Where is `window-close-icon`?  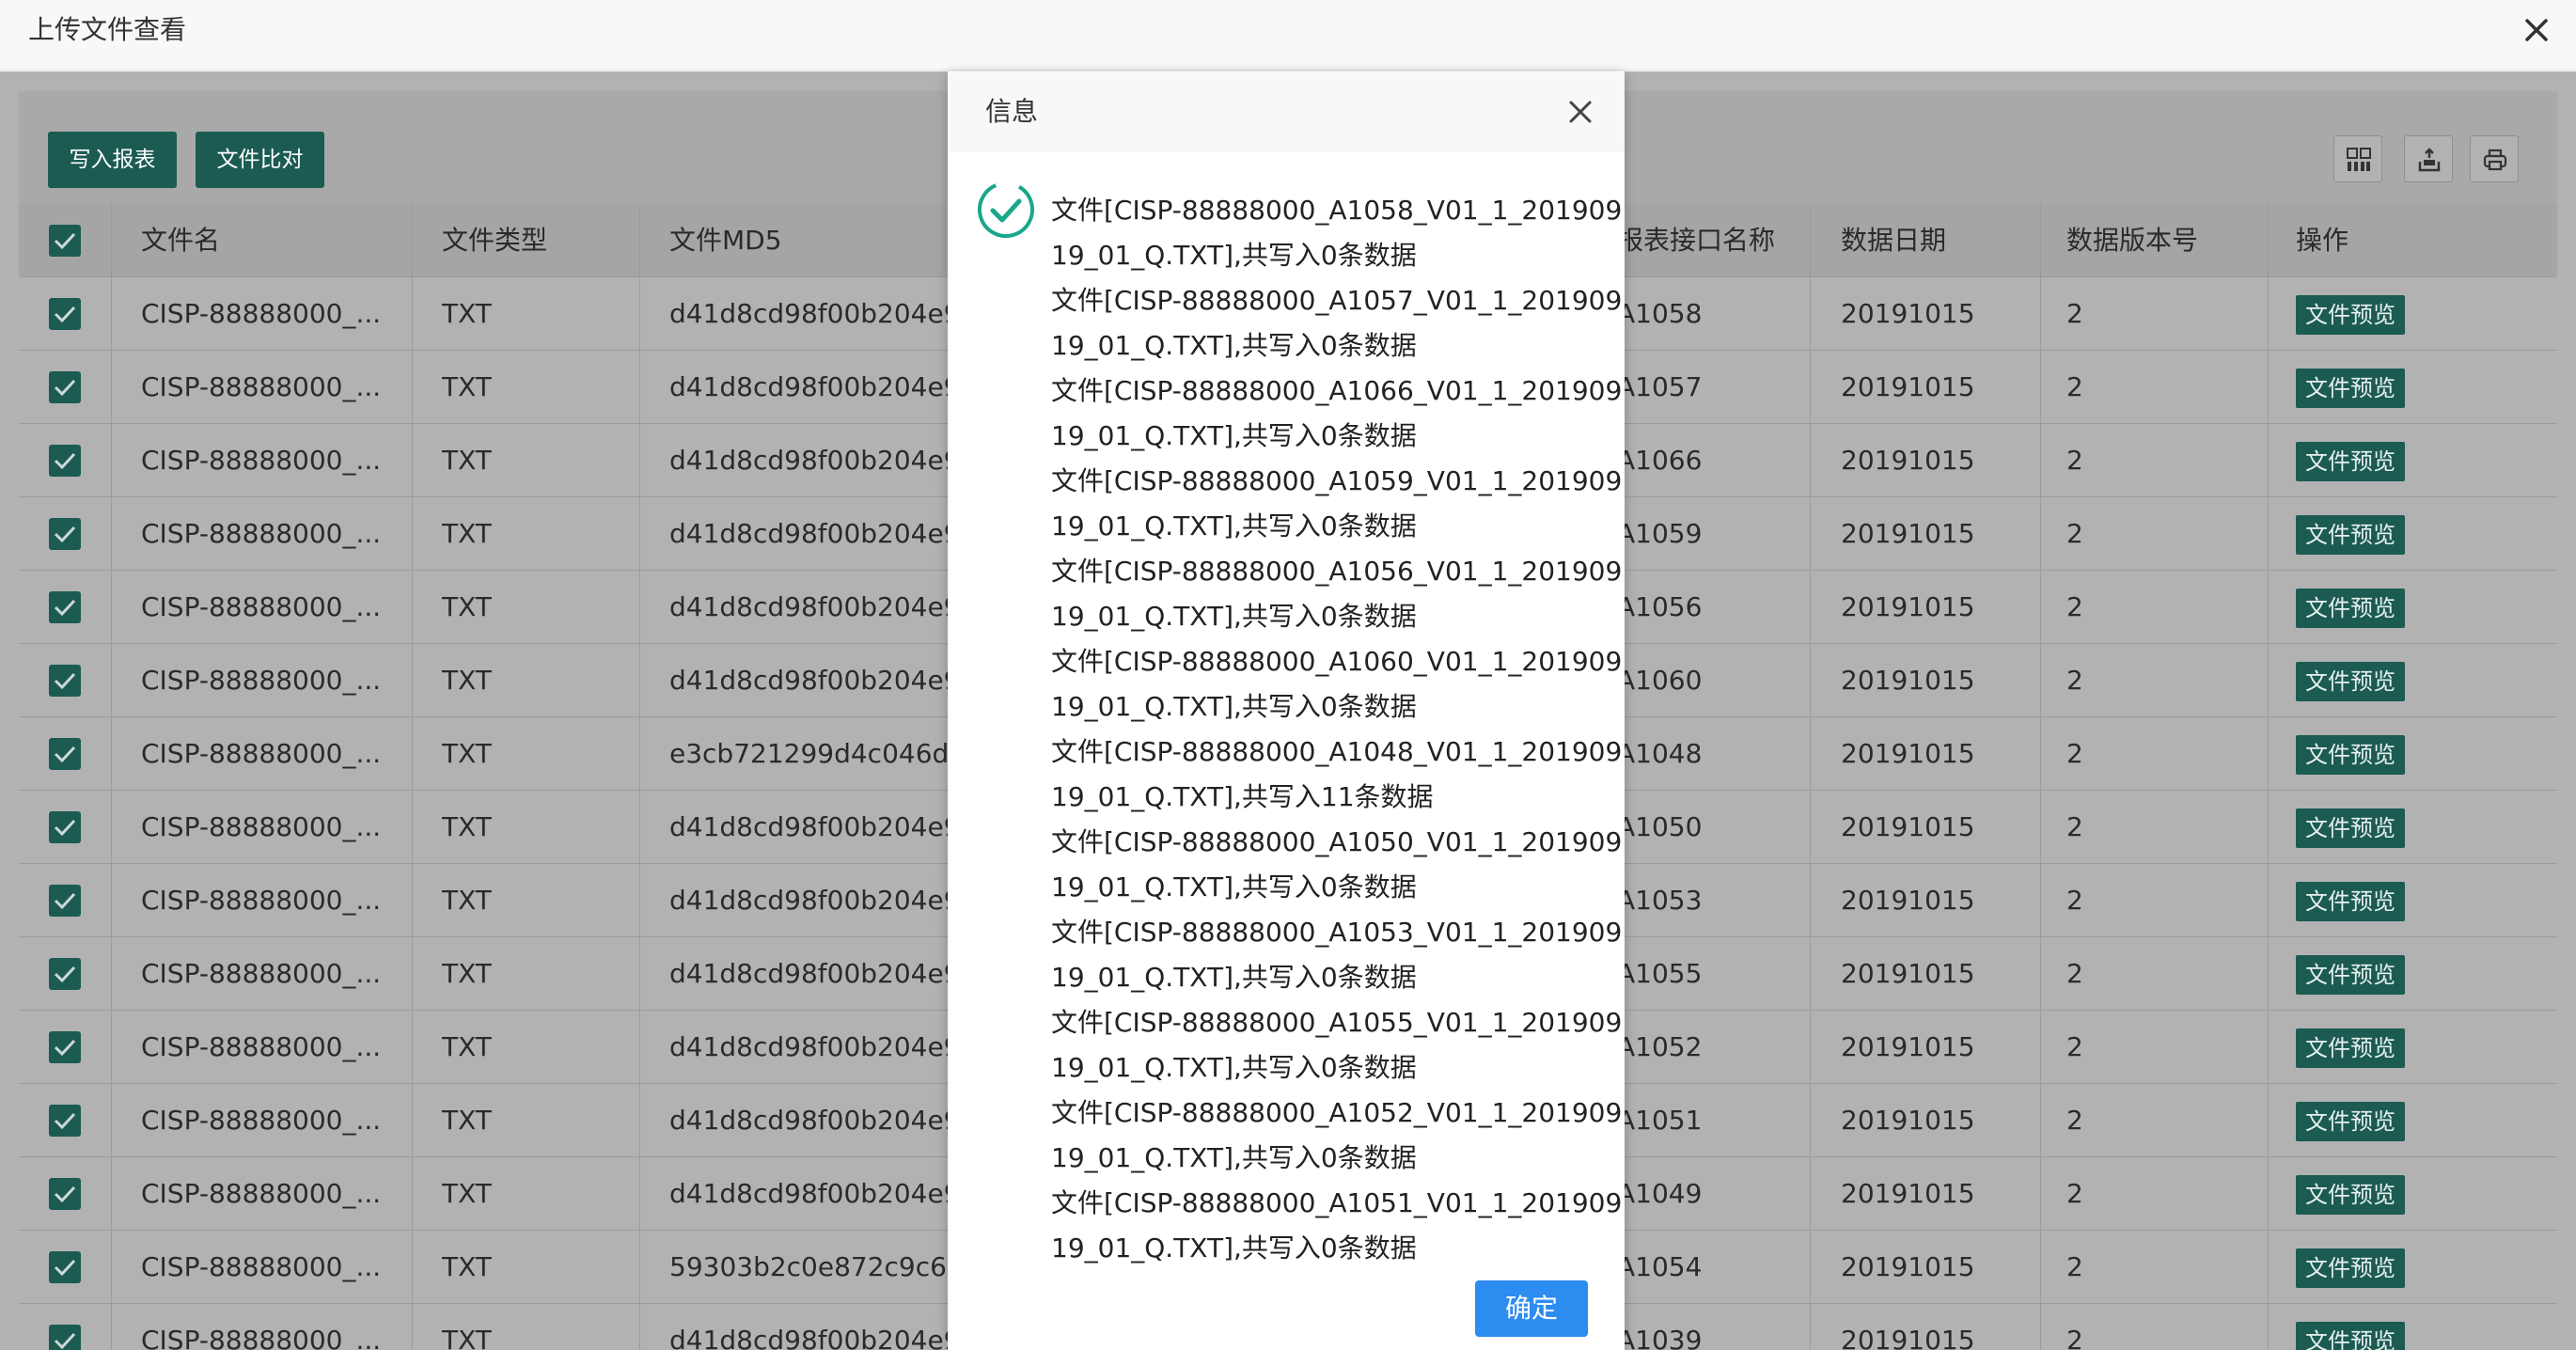
window-close-icon is located at coordinates (2537, 30).